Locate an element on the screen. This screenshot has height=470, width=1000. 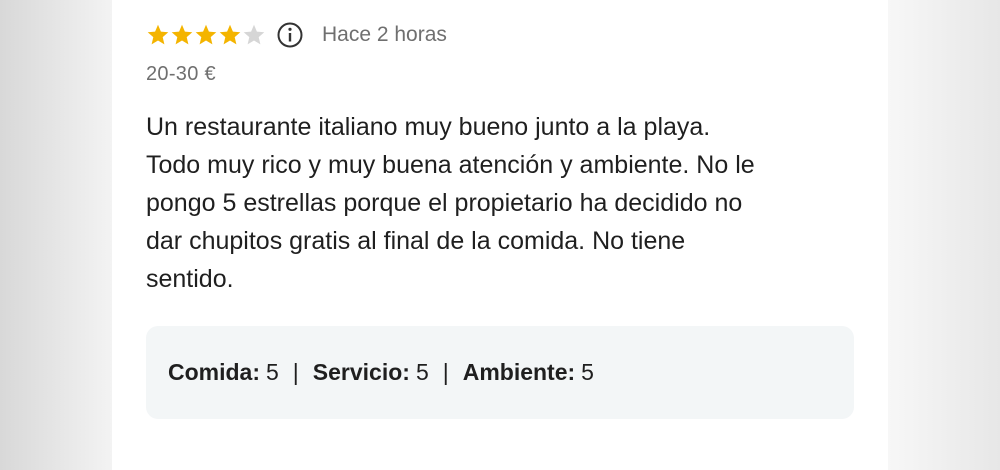
background-left is located at coordinates (56, 235).